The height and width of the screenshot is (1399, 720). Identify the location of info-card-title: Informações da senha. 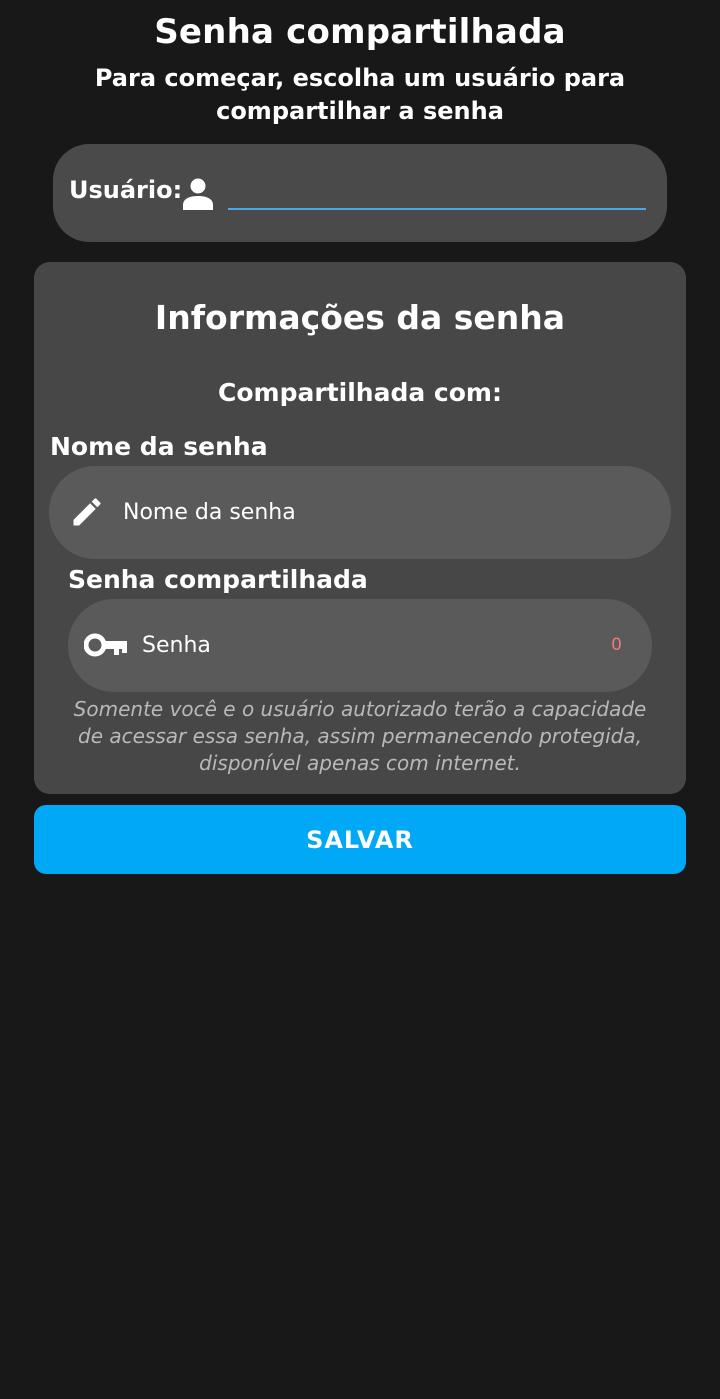
(360, 317).